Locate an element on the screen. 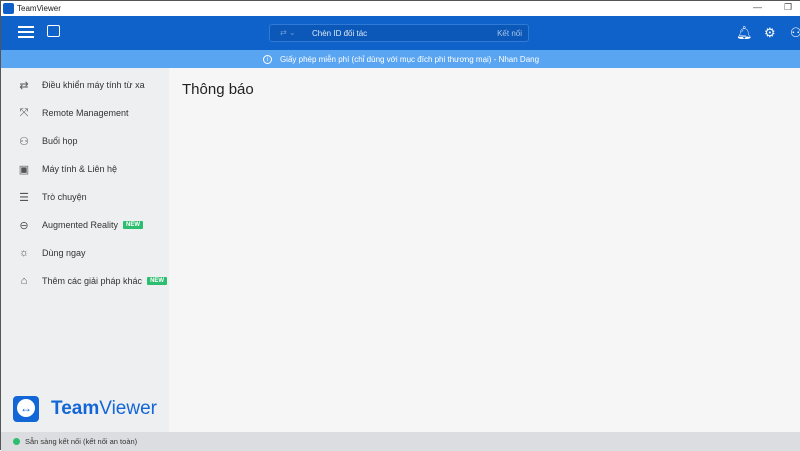 The height and width of the screenshot is (451, 800). sidebar-item-computers-contacts: ▣ Máy tính & Liên hệ is located at coordinates (85, 169).